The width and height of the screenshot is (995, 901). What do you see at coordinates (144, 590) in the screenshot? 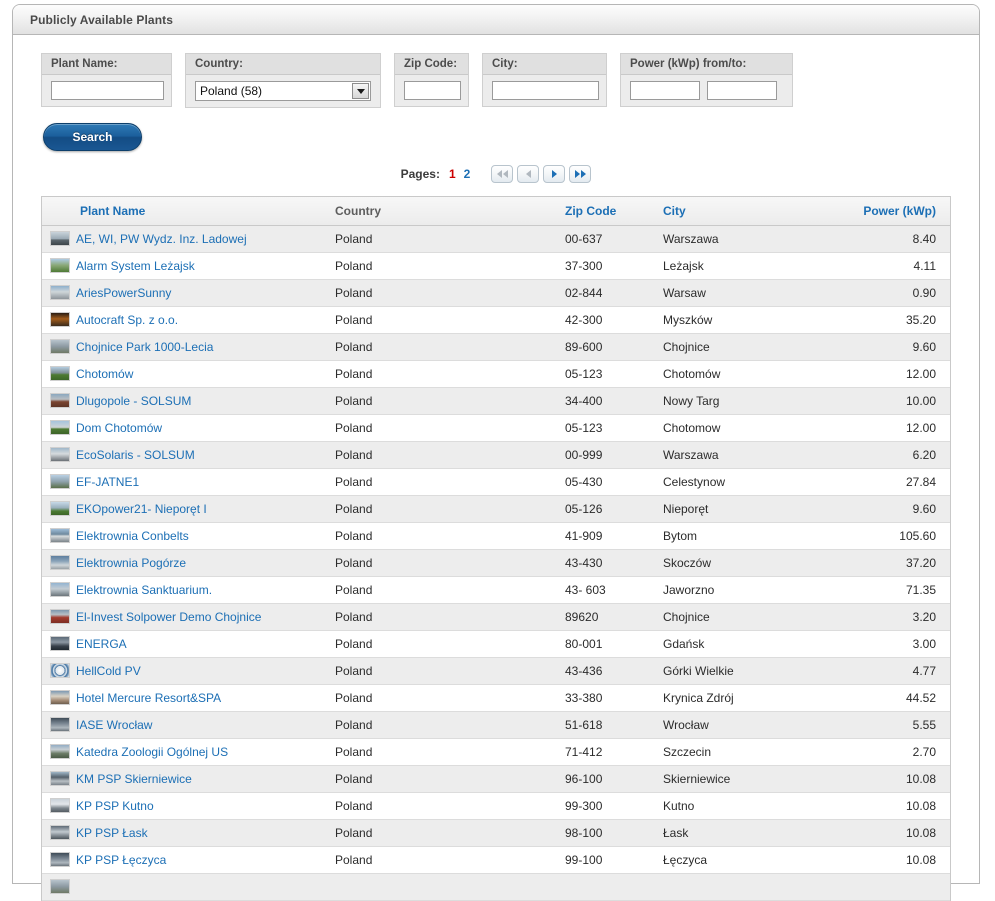
I see `plant-name-link: Elektrownia Sanktuarium.` at bounding box center [144, 590].